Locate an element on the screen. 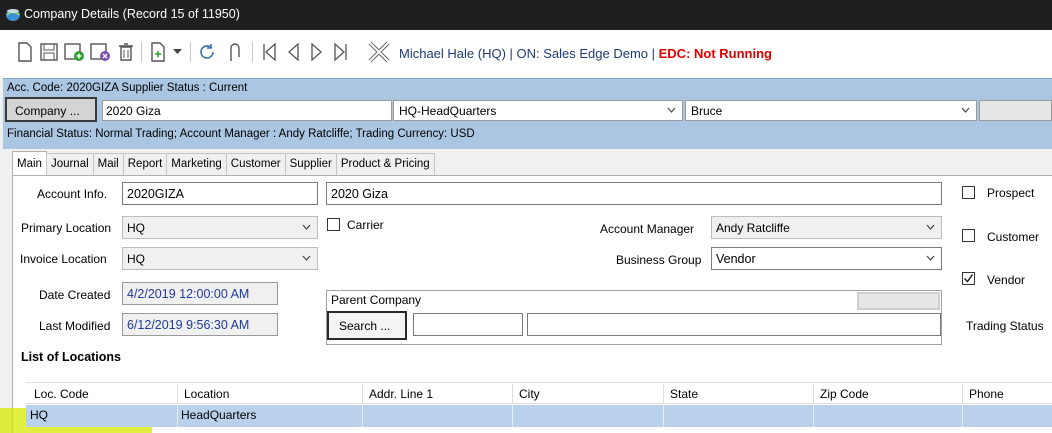 The width and height of the screenshot is (1052, 433). tab-mail: Mail is located at coordinates (108, 164).